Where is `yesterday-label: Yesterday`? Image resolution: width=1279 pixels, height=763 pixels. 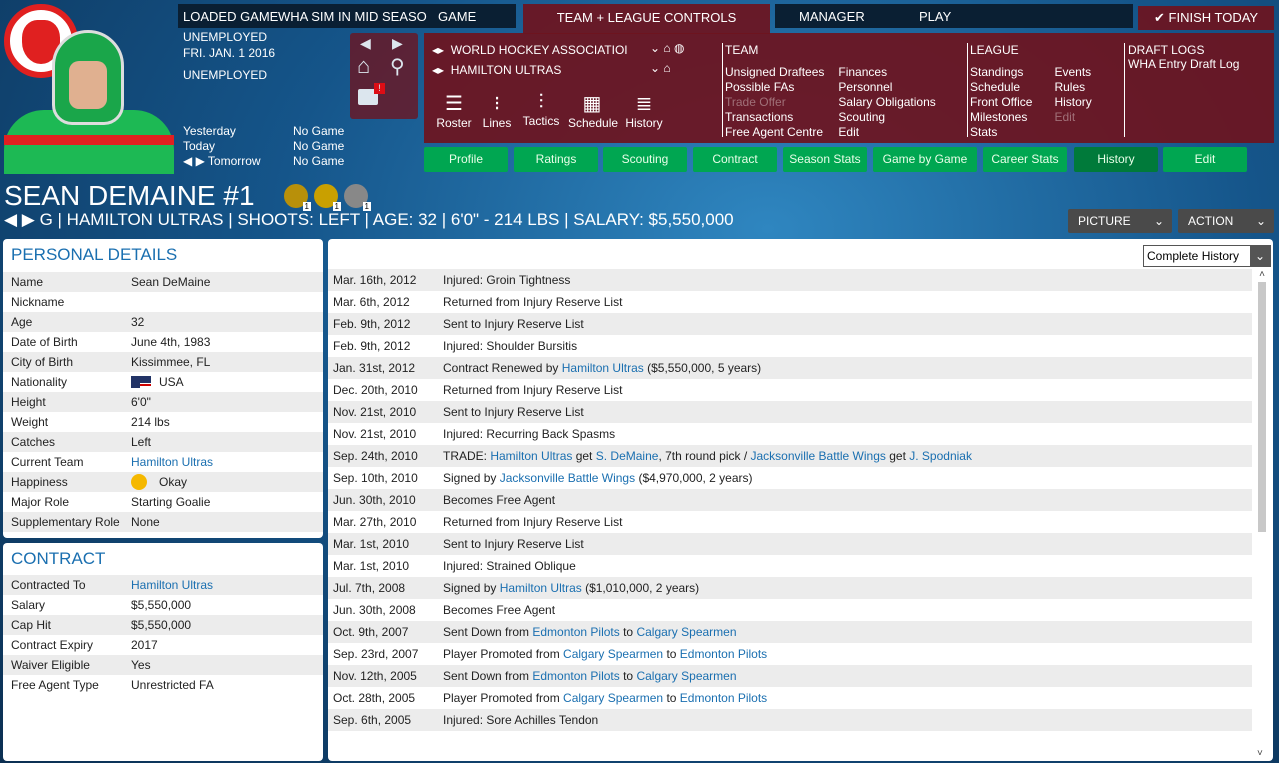
yesterday-label: Yesterday is located at coordinates (209, 131).